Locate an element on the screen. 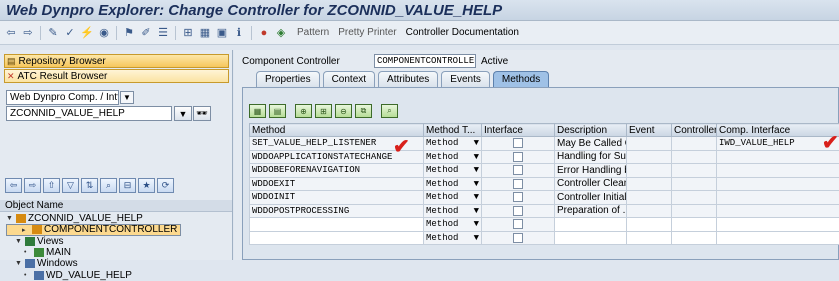 This screenshot has width=839, height=281. description-cell: Preparation of .. is located at coordinates (591, 211).